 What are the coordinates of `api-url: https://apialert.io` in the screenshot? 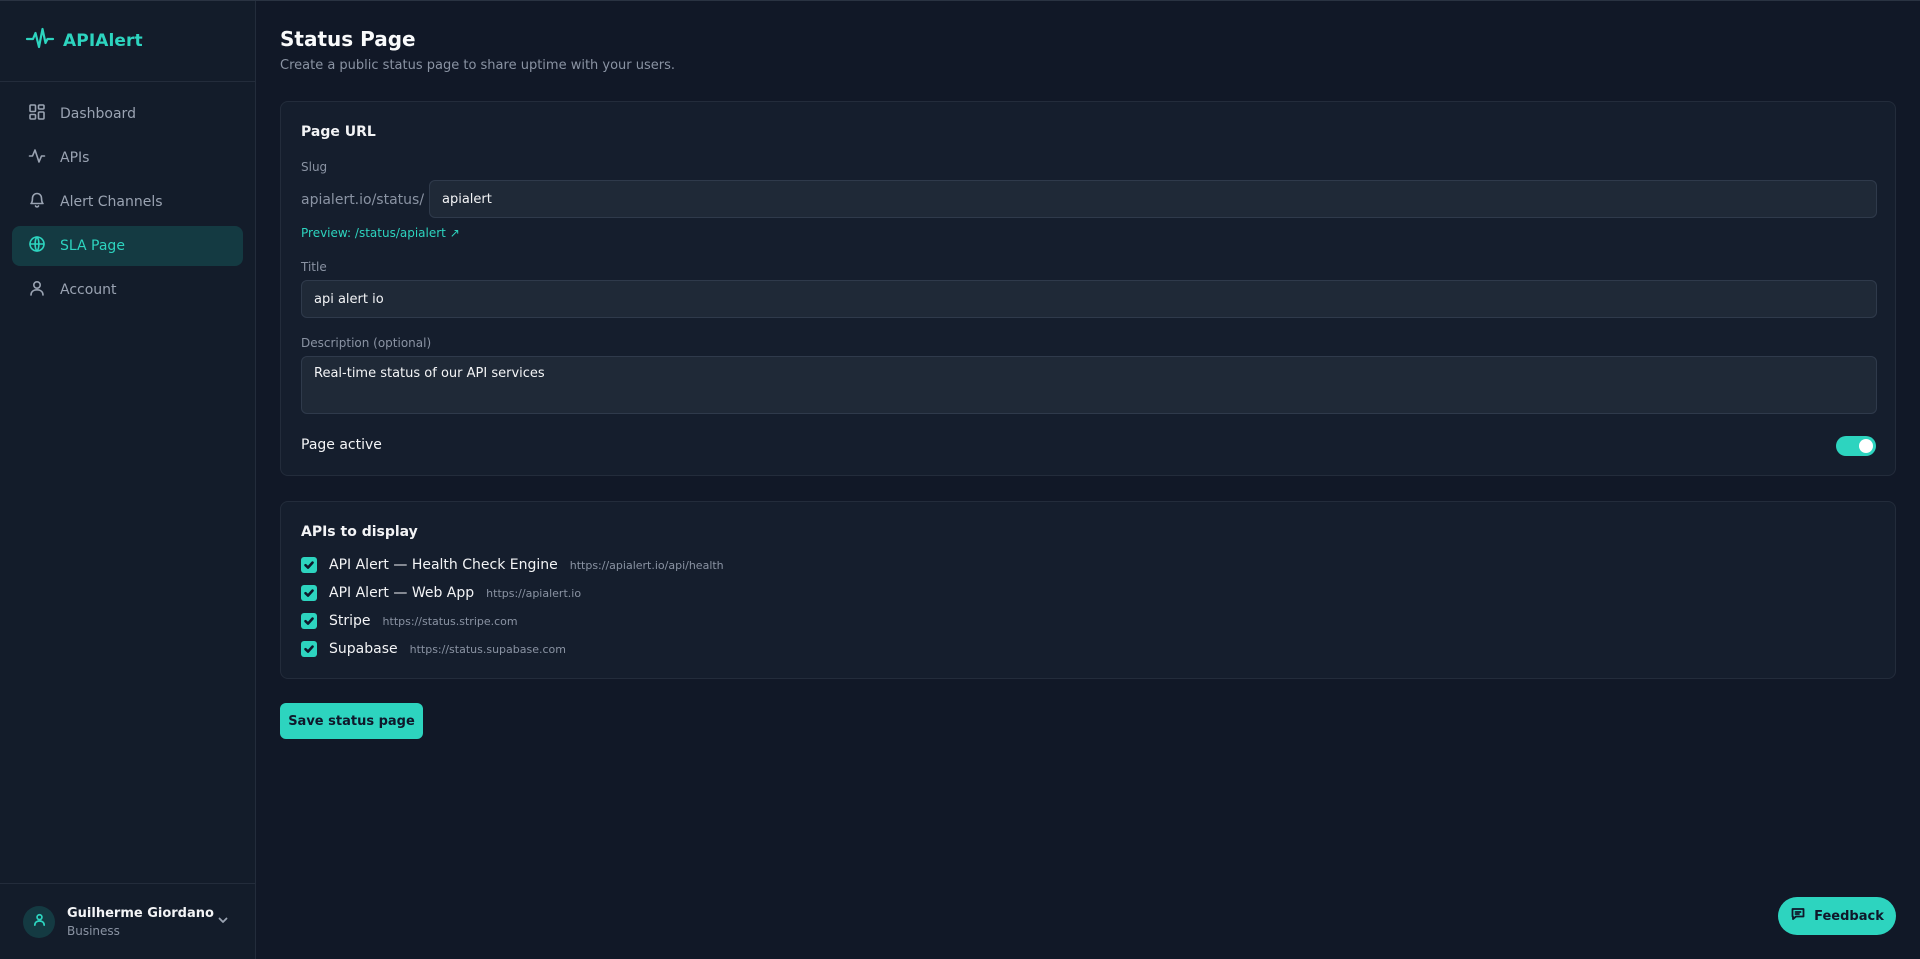 It's located at (534, 593).